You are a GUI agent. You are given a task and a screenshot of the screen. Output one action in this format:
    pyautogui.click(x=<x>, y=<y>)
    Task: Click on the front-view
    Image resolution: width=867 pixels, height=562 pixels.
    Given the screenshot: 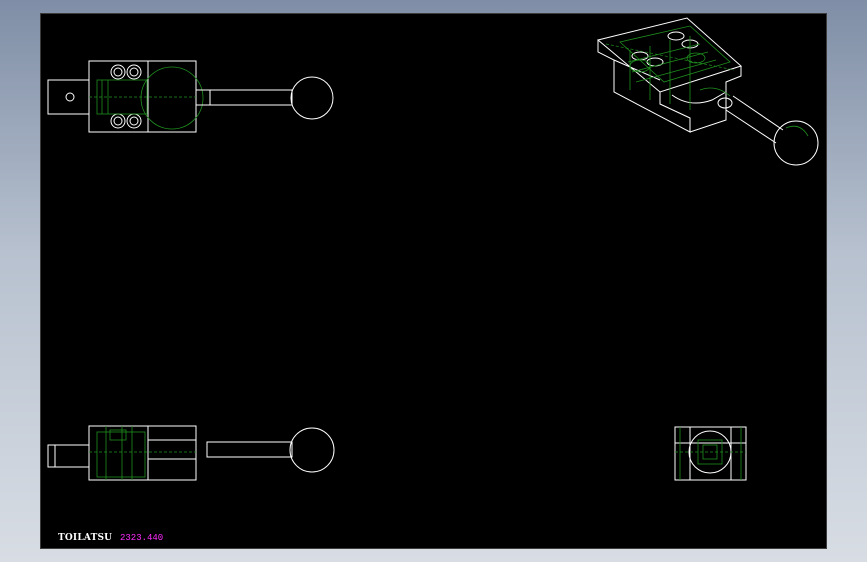 What is the action you would take?
    pyautogui.click(x=191, y=453)
    